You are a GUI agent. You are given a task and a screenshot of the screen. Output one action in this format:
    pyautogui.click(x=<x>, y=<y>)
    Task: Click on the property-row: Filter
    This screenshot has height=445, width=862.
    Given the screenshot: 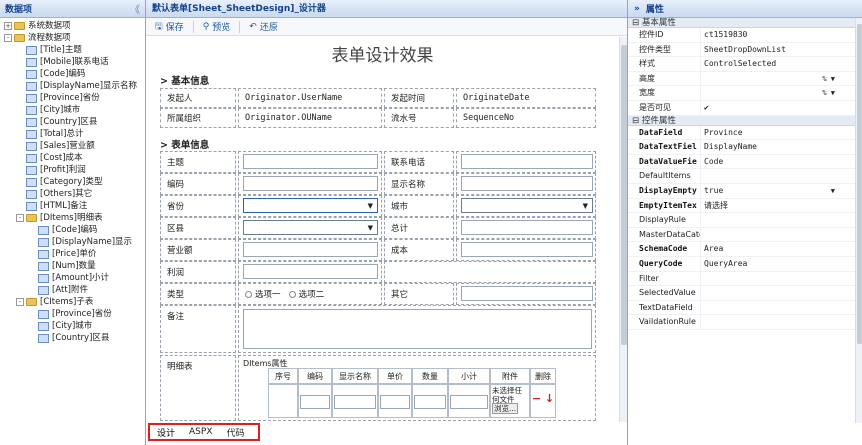 What is the action you would take?
    pyautogui.click(x=741, y=279)
    